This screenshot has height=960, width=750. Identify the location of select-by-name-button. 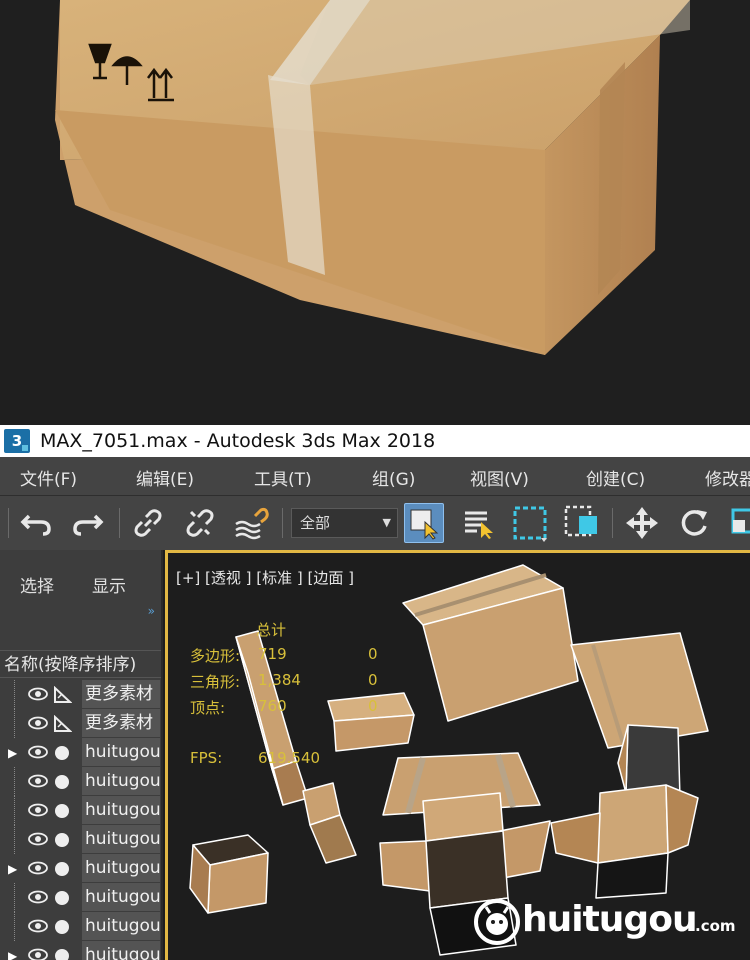
(478, 523).